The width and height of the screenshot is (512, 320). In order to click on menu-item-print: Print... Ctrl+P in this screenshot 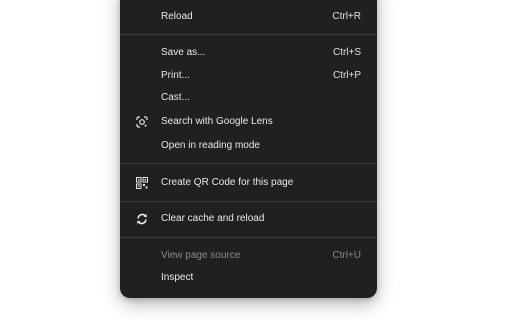, I will do `click(248, 76)`.